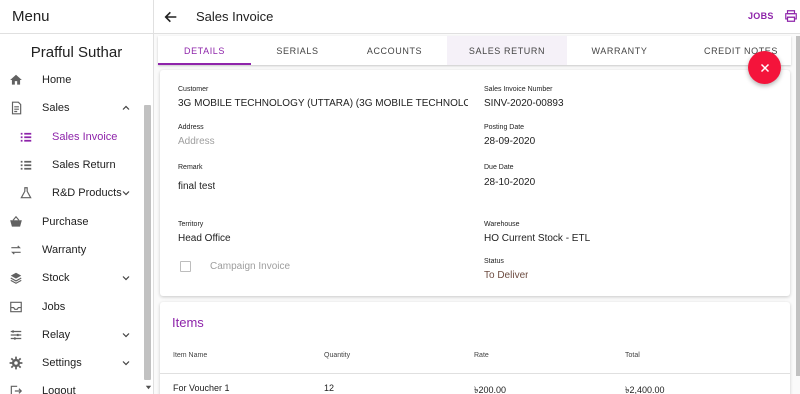 The image size is (800, 394). I want to click on sidebar-item-label: Home, so click(57, 80).